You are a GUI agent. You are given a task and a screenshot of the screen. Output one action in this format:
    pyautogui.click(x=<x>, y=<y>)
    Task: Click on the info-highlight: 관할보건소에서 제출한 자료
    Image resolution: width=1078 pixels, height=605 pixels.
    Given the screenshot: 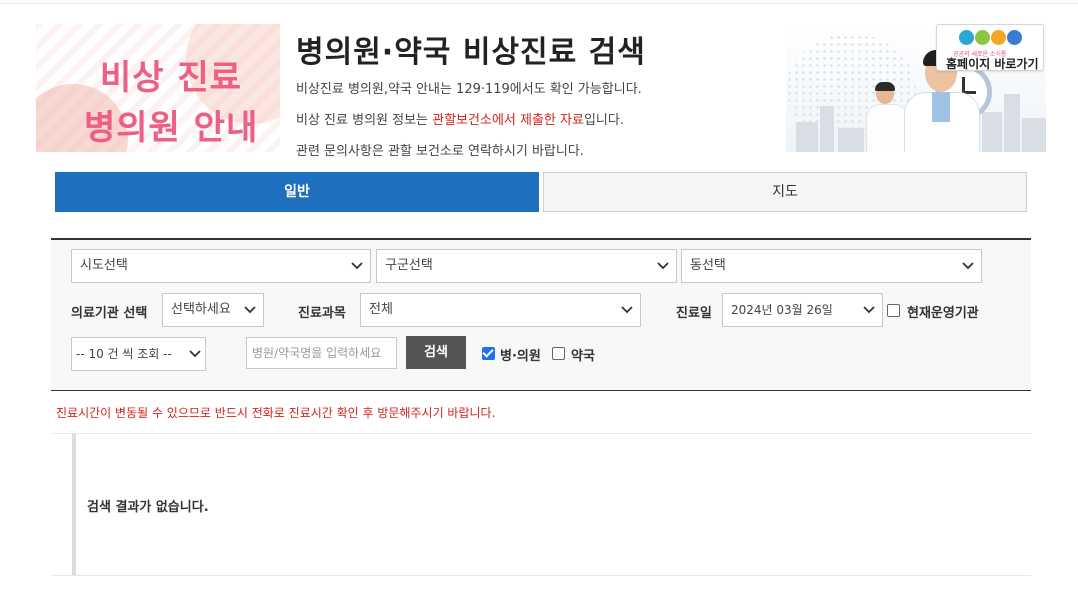 What is the action you would take?
    pyautogui.click(x=508, y=120)
    